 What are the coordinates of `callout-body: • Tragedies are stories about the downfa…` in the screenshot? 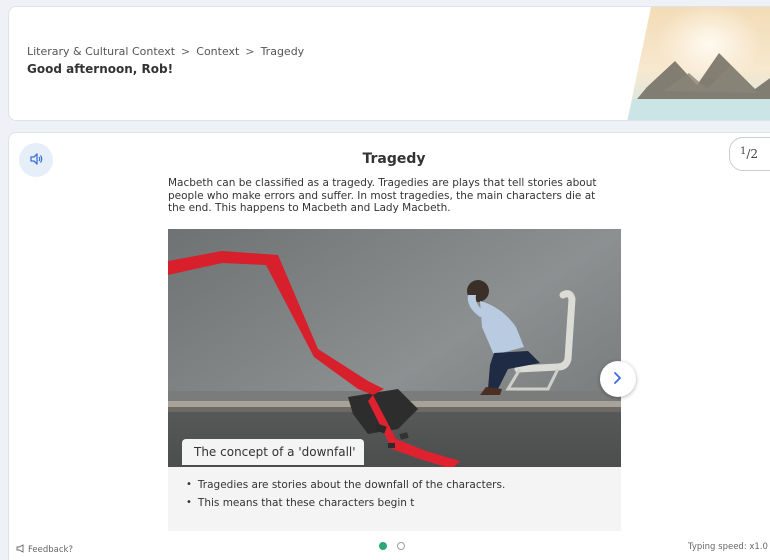 It's located at (394, 499).